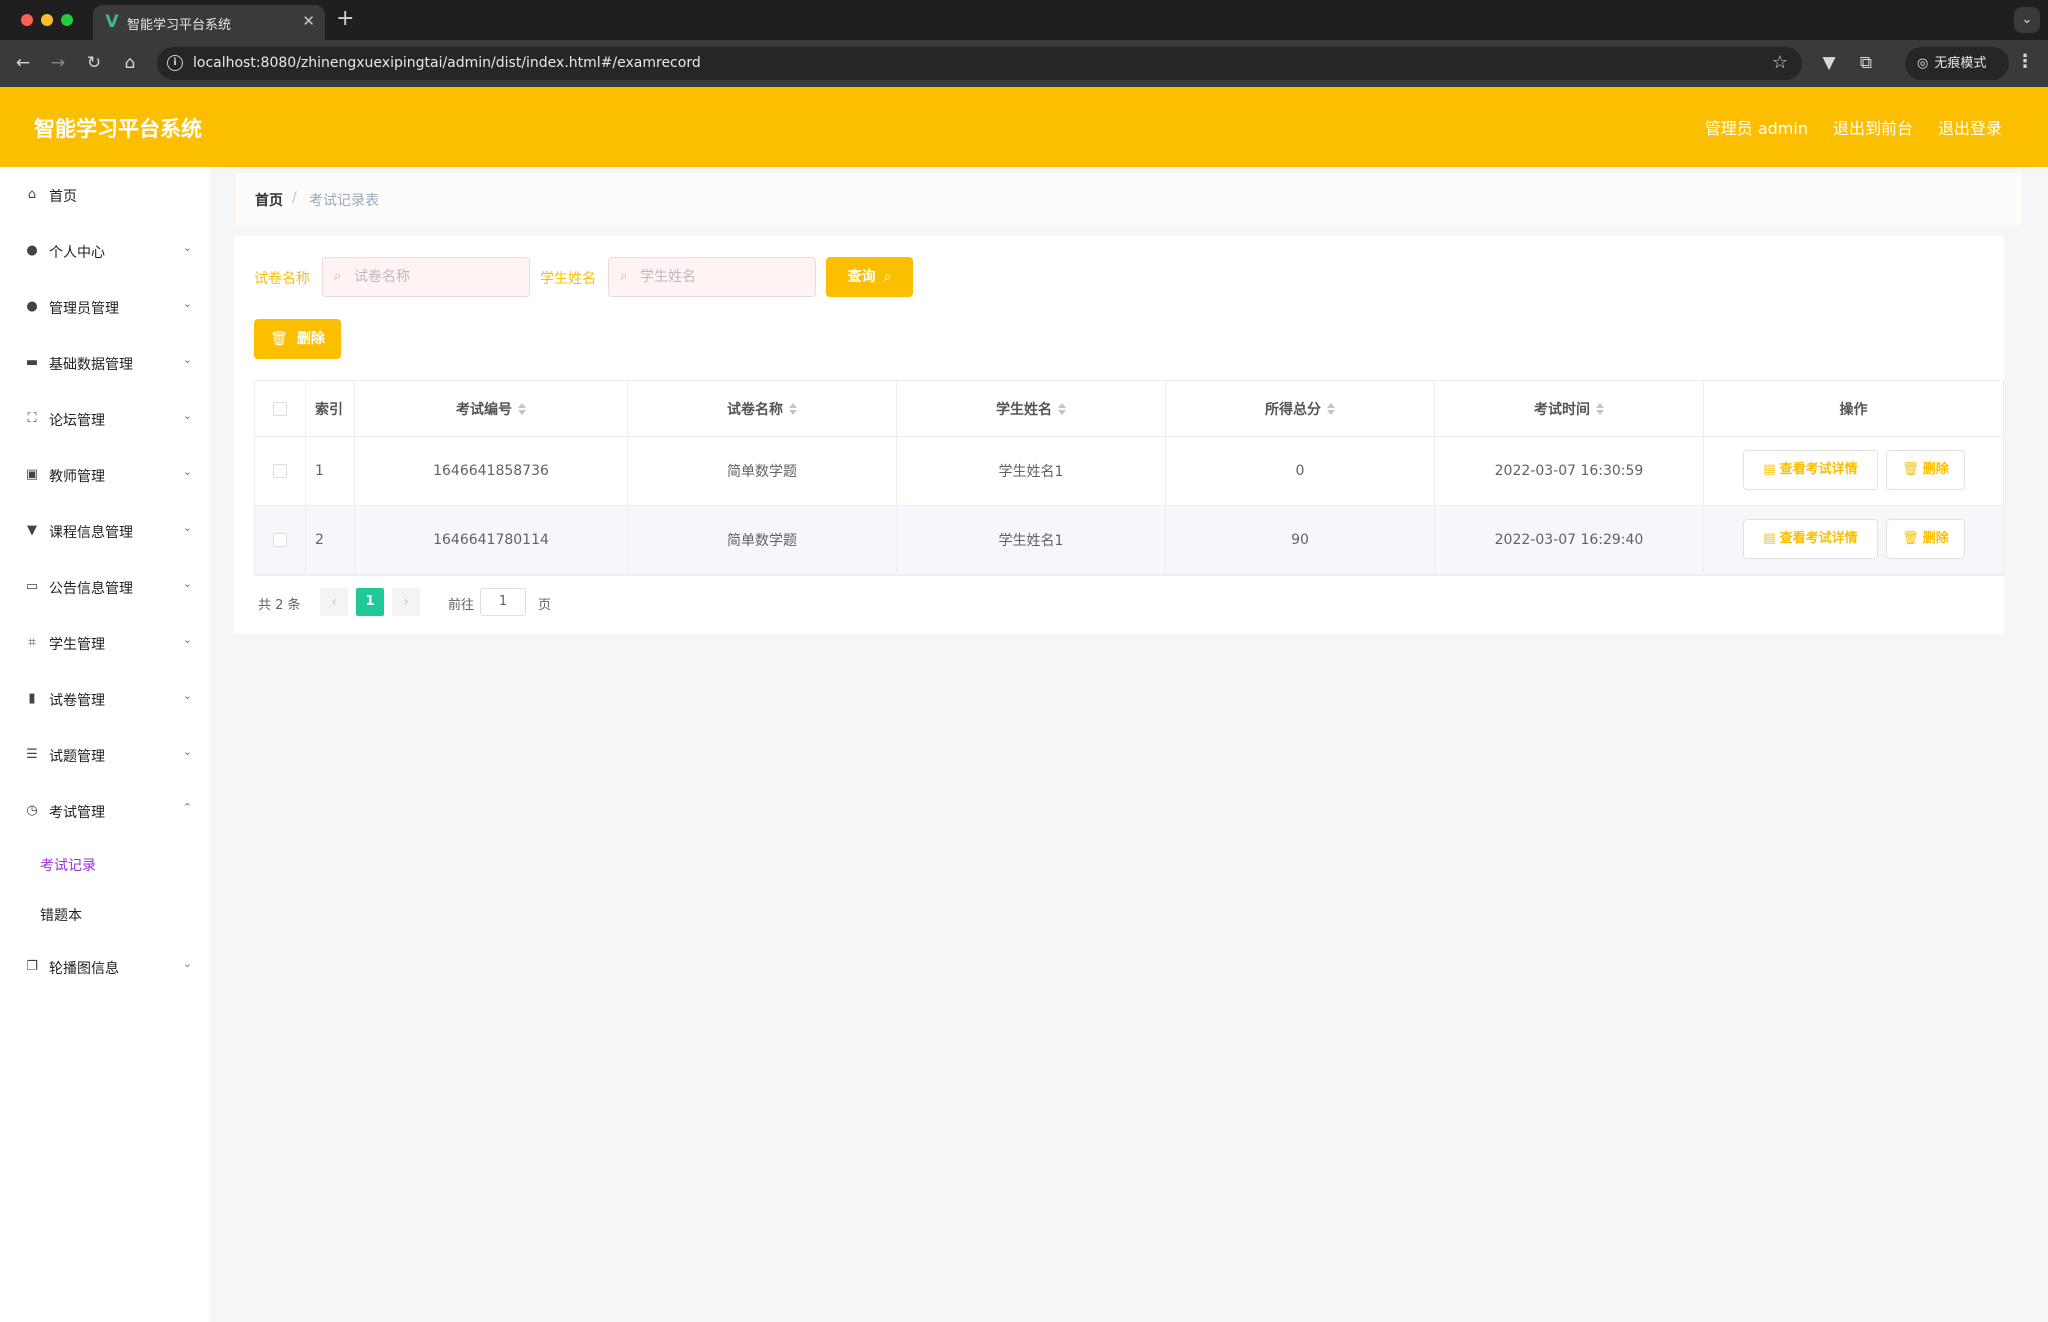 The image size is (2048, 1322). I want to click on goto-page-input: 1, so click(503, 602).